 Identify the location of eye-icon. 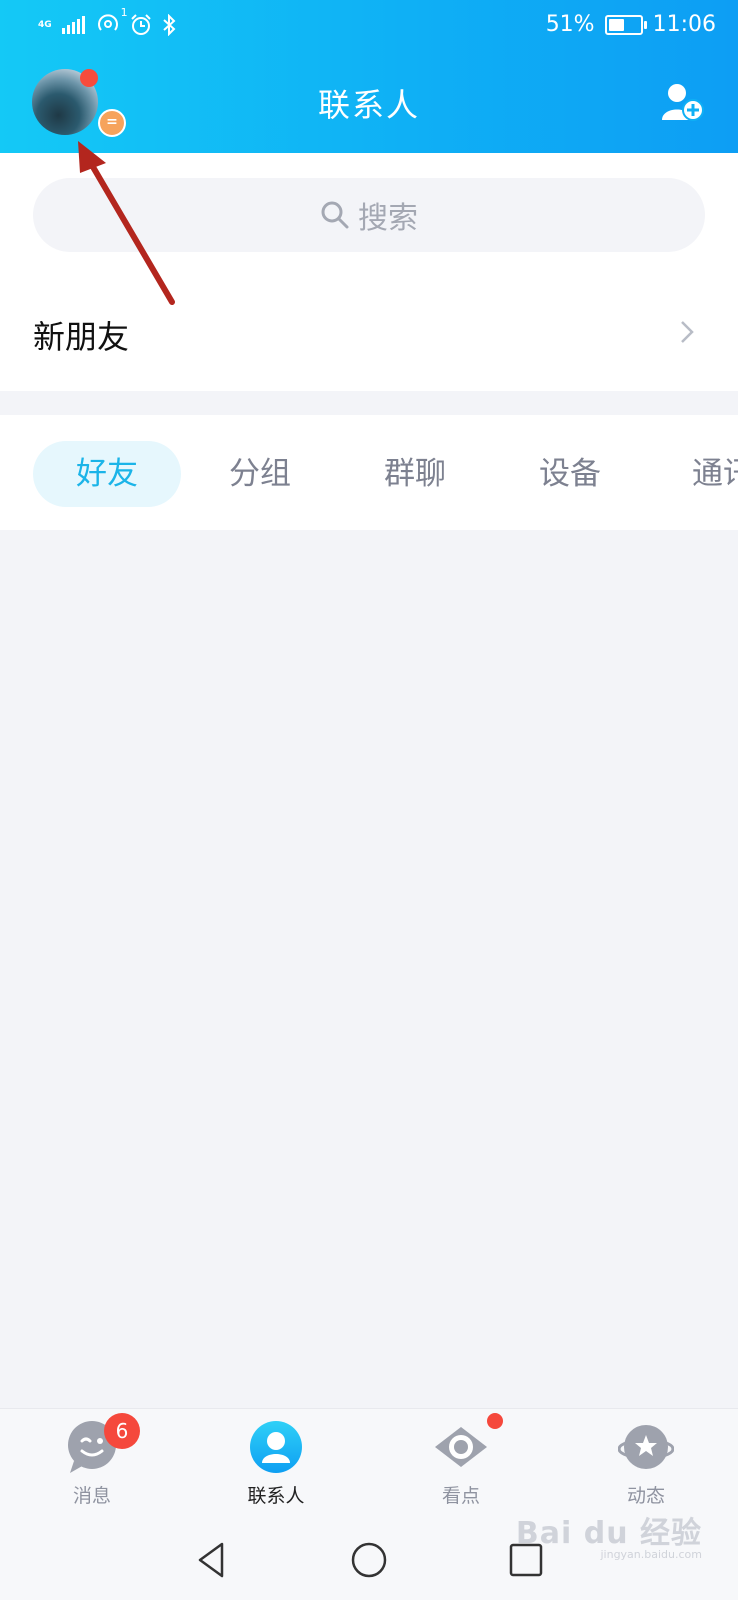
(461, 1447).